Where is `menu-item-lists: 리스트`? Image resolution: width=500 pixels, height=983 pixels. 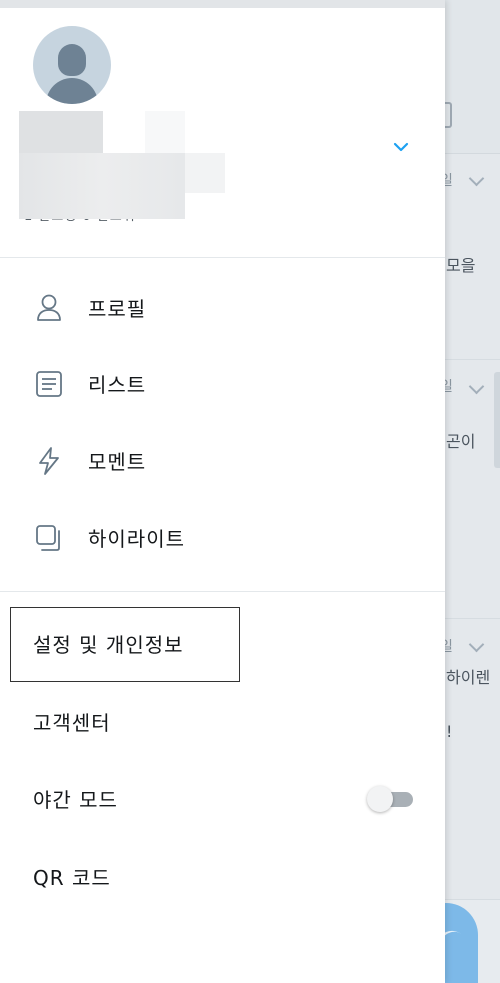 menu-item-lists: 리스트 is located at coordinates (222, 383).